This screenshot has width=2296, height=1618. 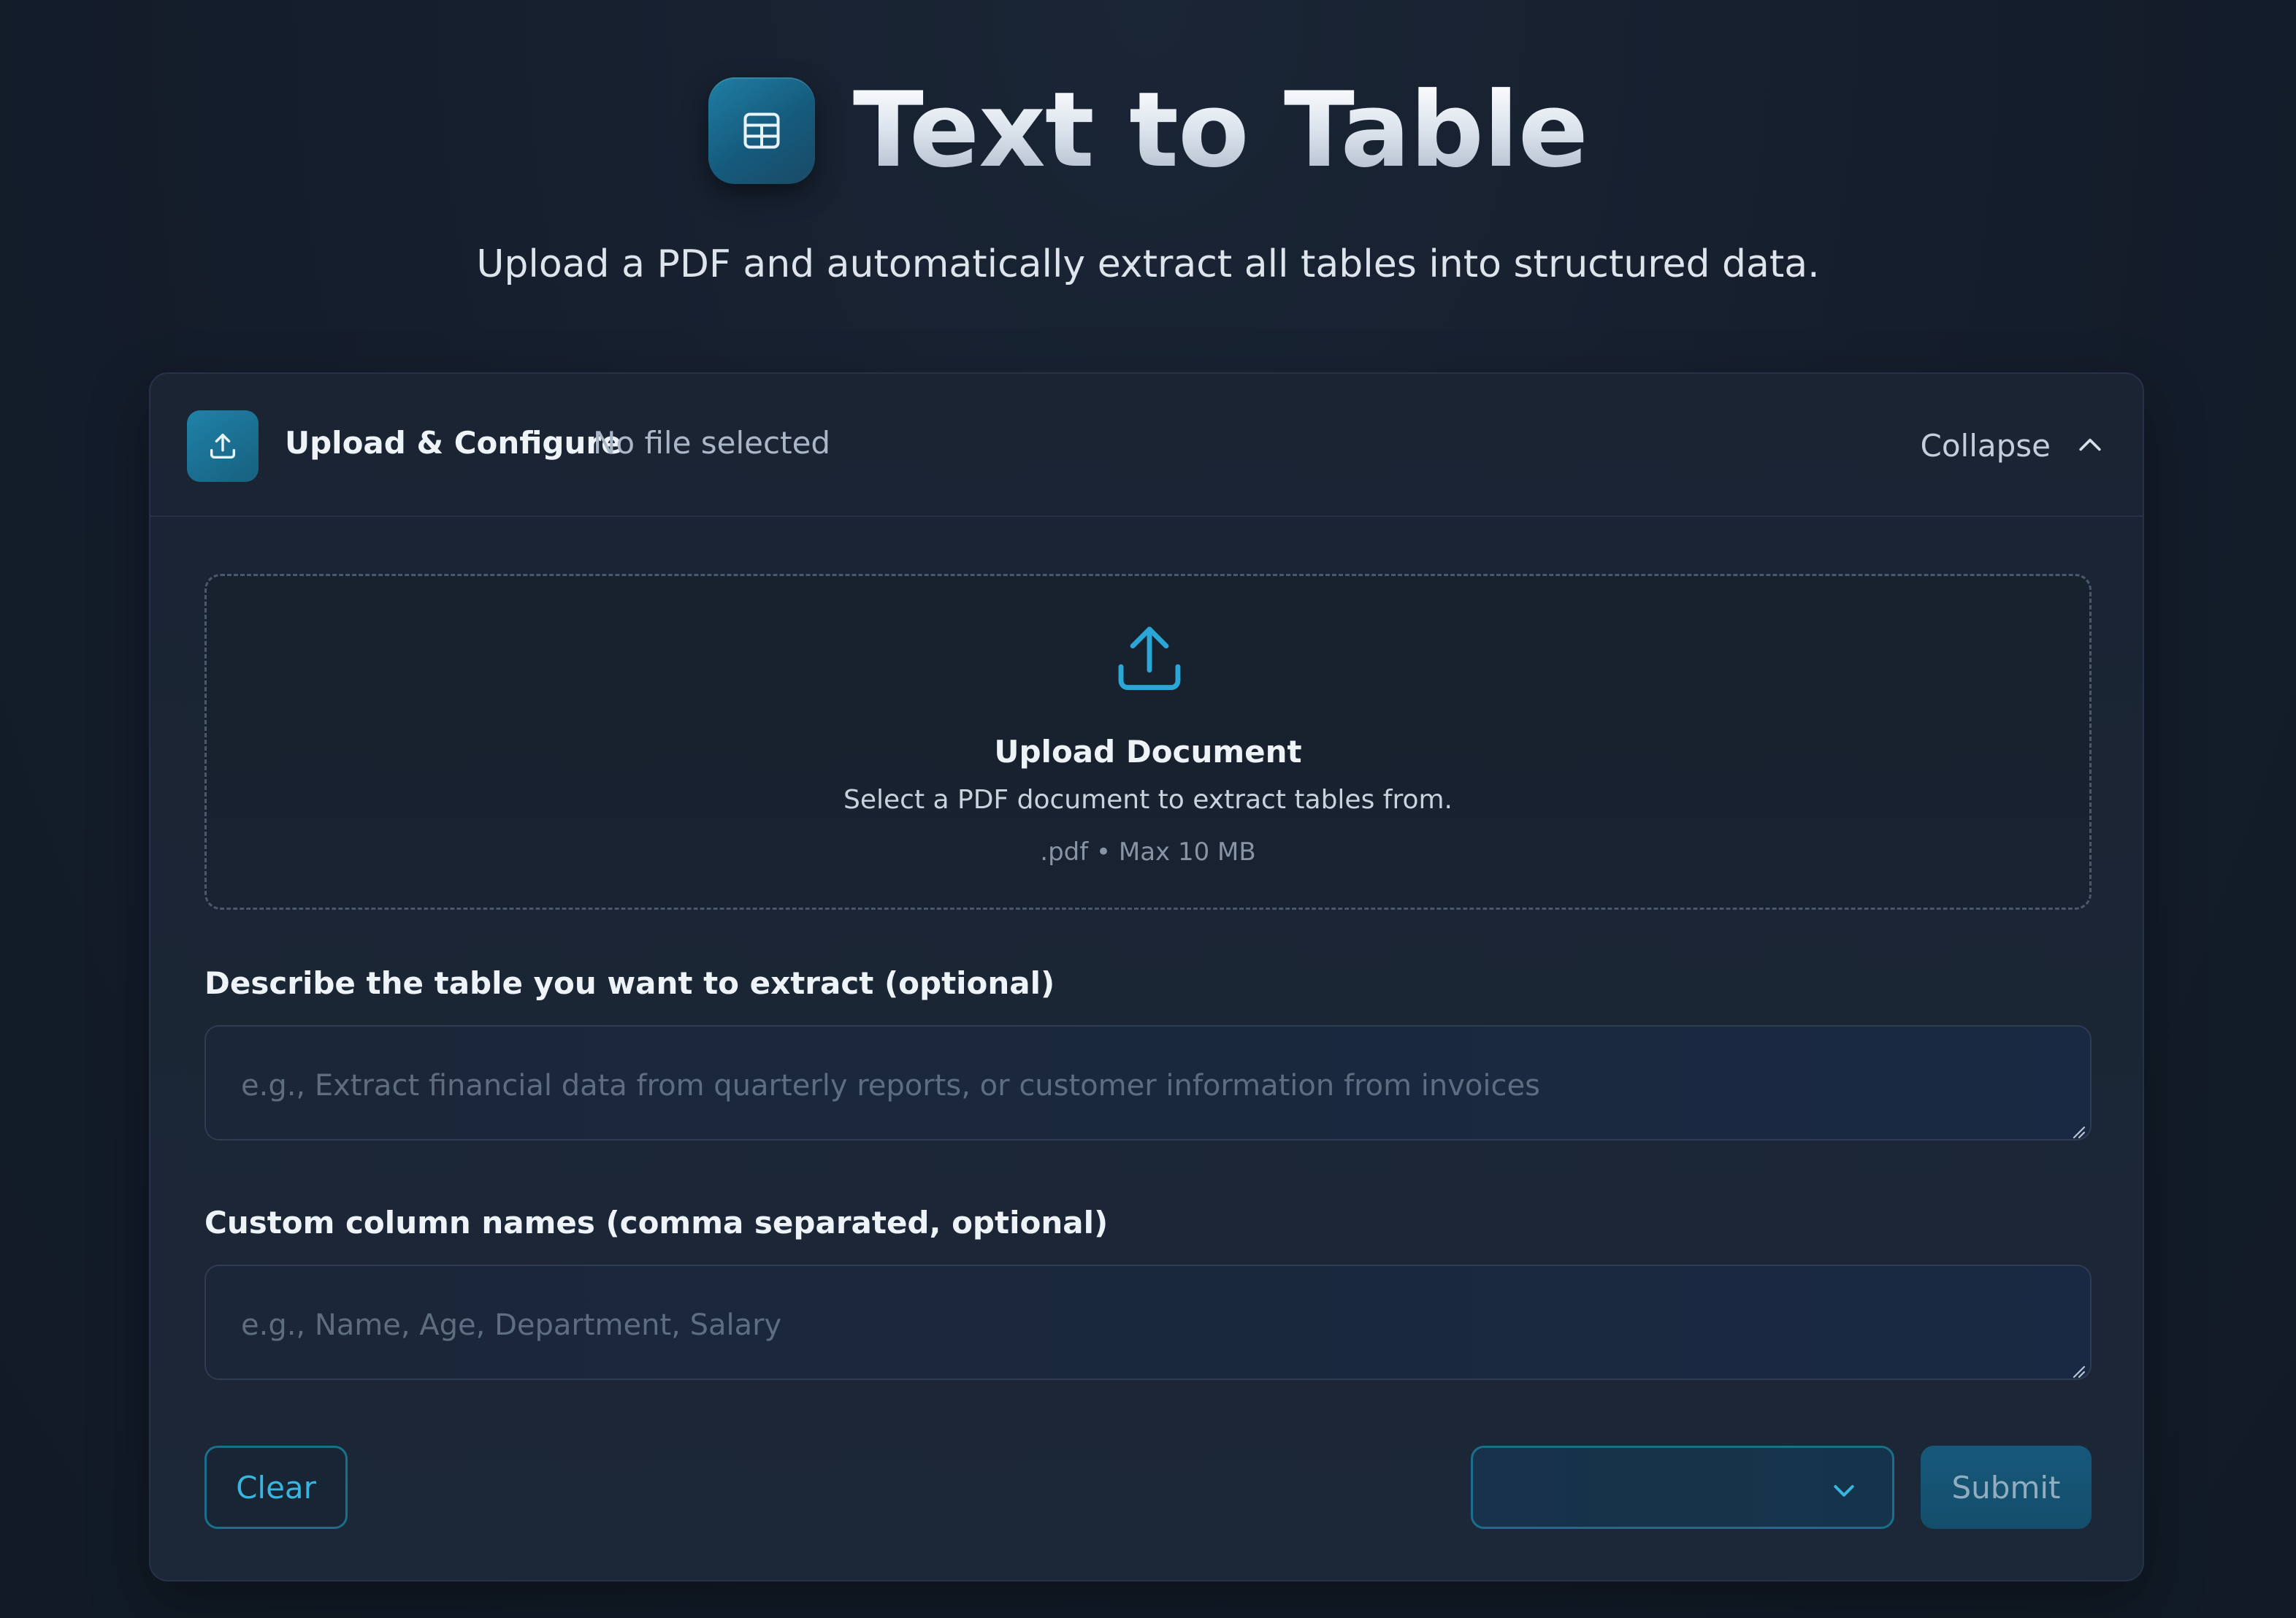 What do you see at coordinates (1148, 1322) in the screenshot?
I see `columns-input` at bounding box center [1148, 1322].